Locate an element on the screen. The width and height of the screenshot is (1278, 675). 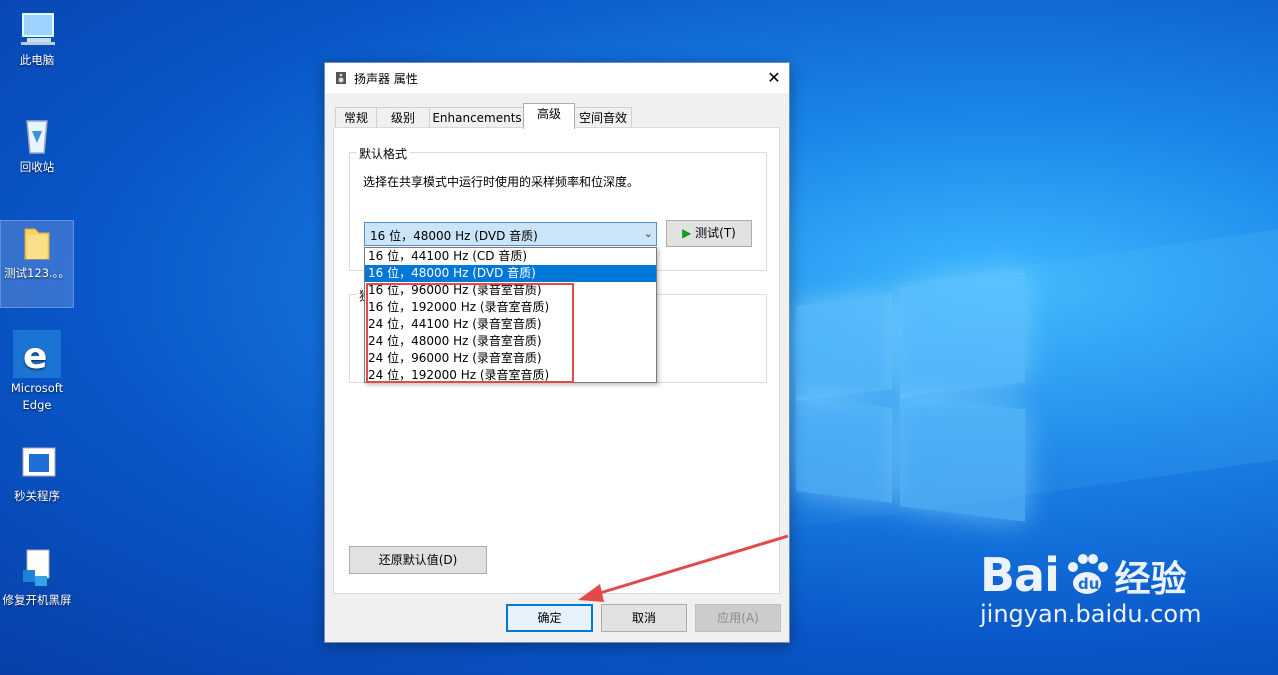
title-bar: 扬声器 属性 ✕ is located at coordinates (557, 78).